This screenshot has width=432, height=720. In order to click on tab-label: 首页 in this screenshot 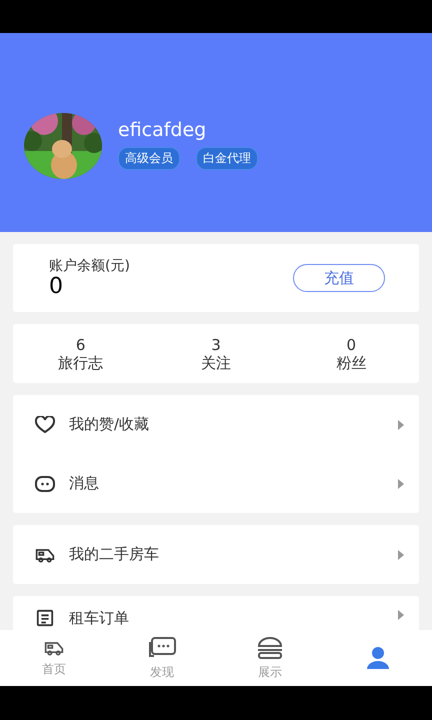, I will do `click(54, 669)`.